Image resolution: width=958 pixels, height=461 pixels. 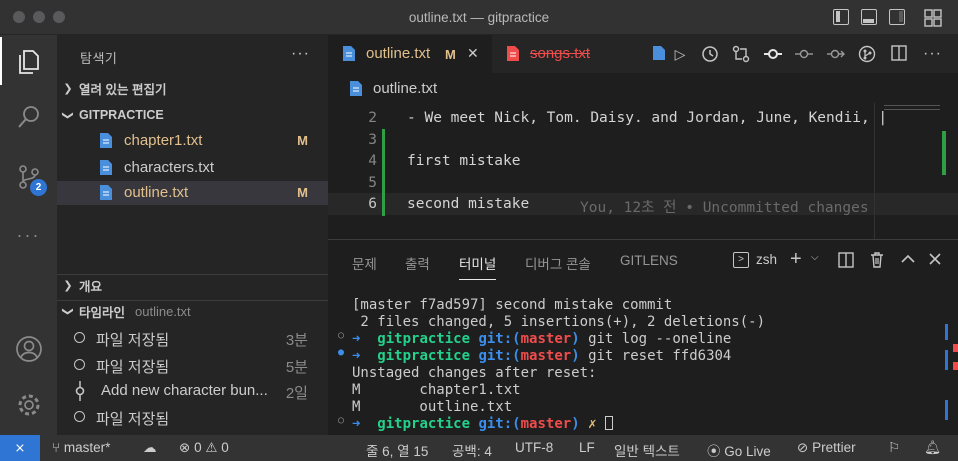 What do you see at coordinates (192, 285) in the screenshot?
I see `outline-section: ❯ 개요` at bounding box center [192, 285].